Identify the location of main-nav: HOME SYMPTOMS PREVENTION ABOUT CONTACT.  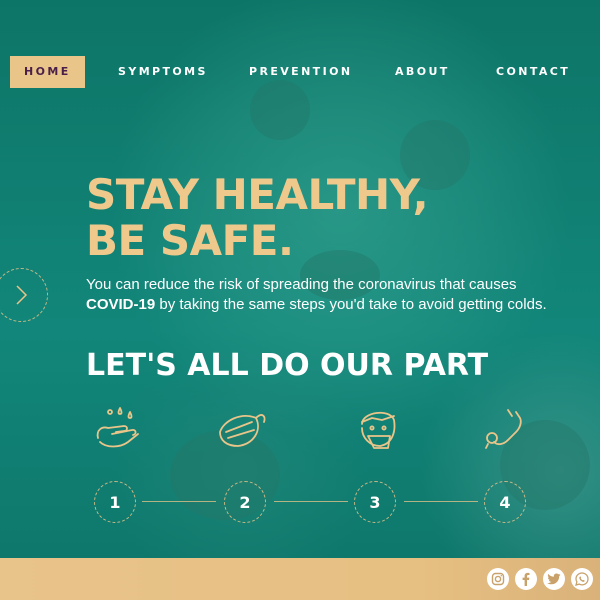
(300, 72).